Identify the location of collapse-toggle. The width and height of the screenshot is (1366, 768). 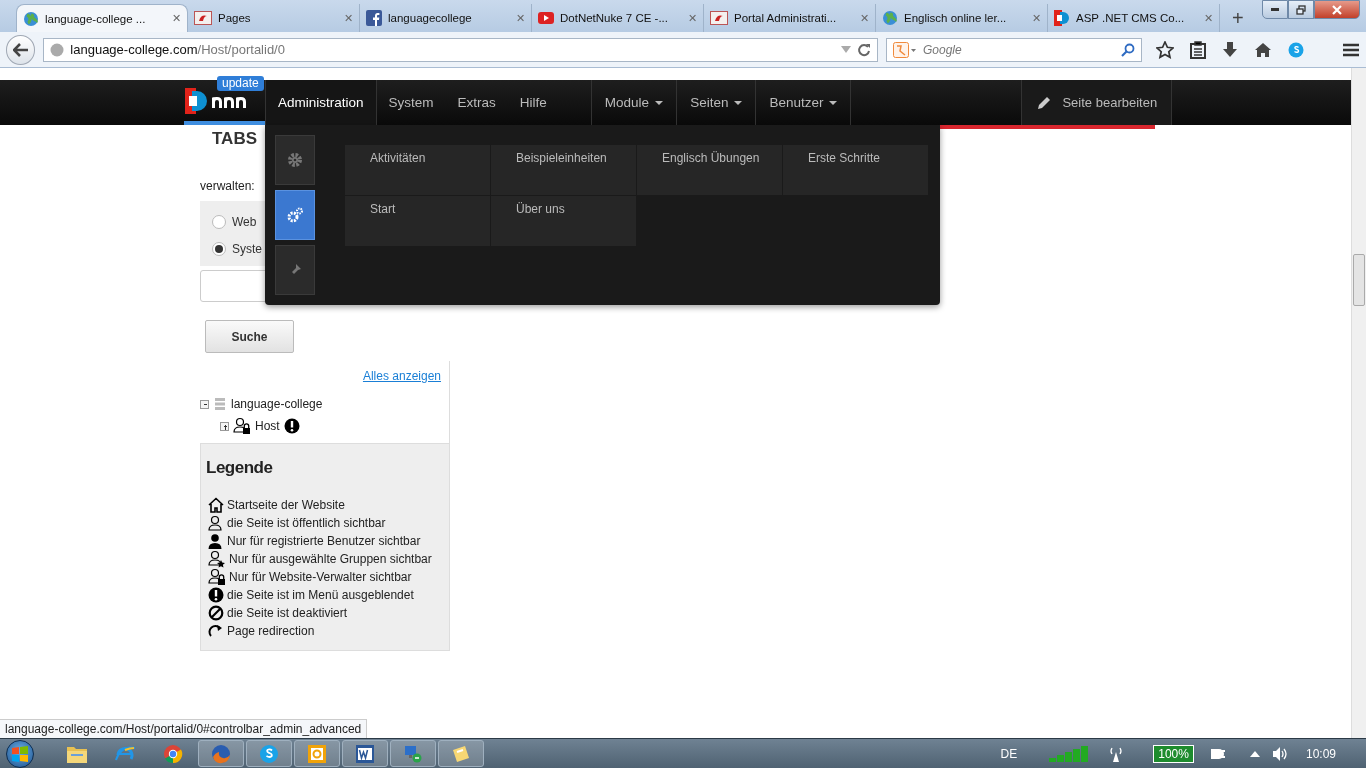
(204, 404).